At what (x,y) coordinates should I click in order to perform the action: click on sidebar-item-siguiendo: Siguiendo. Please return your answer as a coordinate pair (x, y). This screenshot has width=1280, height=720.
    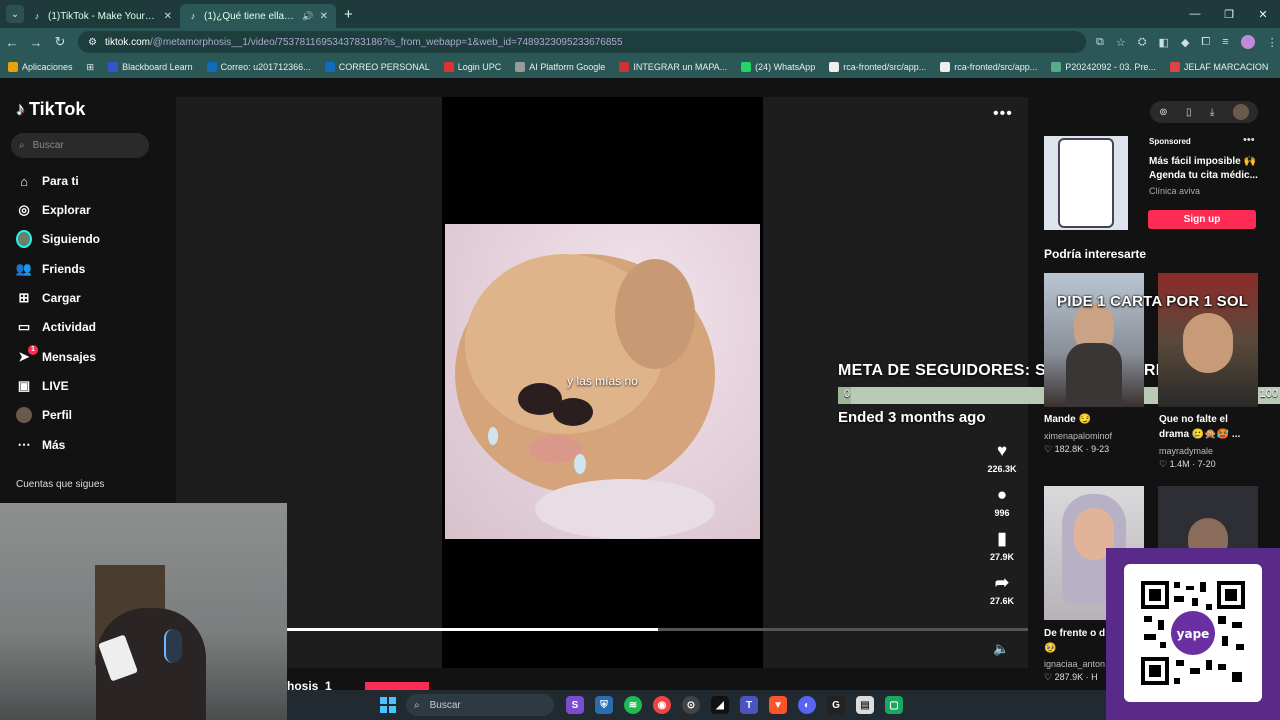
    Looking at the image, I should click on (58, 239).